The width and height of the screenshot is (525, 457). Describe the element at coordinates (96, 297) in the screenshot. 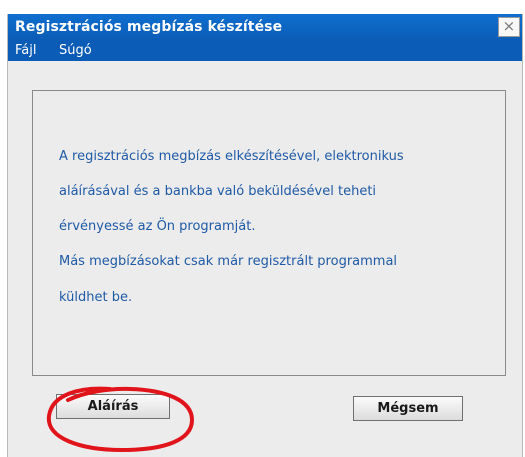

I see `info-text-line: küldhet be.` at that location.